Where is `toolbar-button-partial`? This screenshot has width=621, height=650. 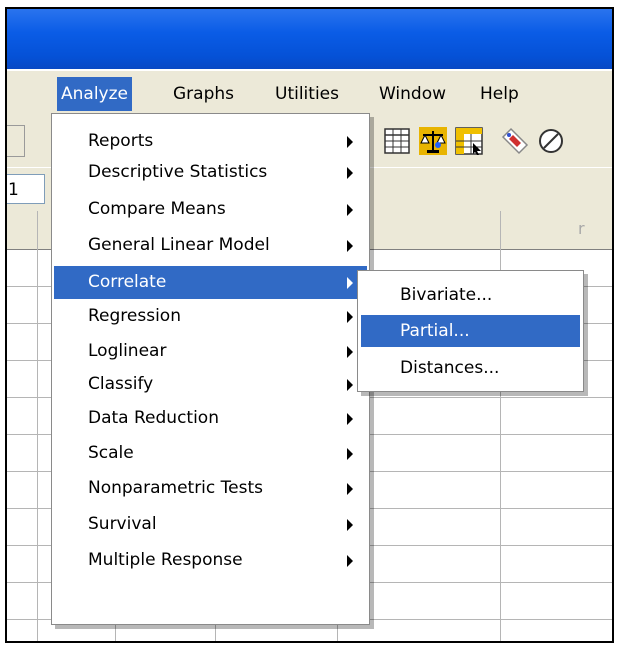 toolbar-button-partial is located at coordinates (16, 141).